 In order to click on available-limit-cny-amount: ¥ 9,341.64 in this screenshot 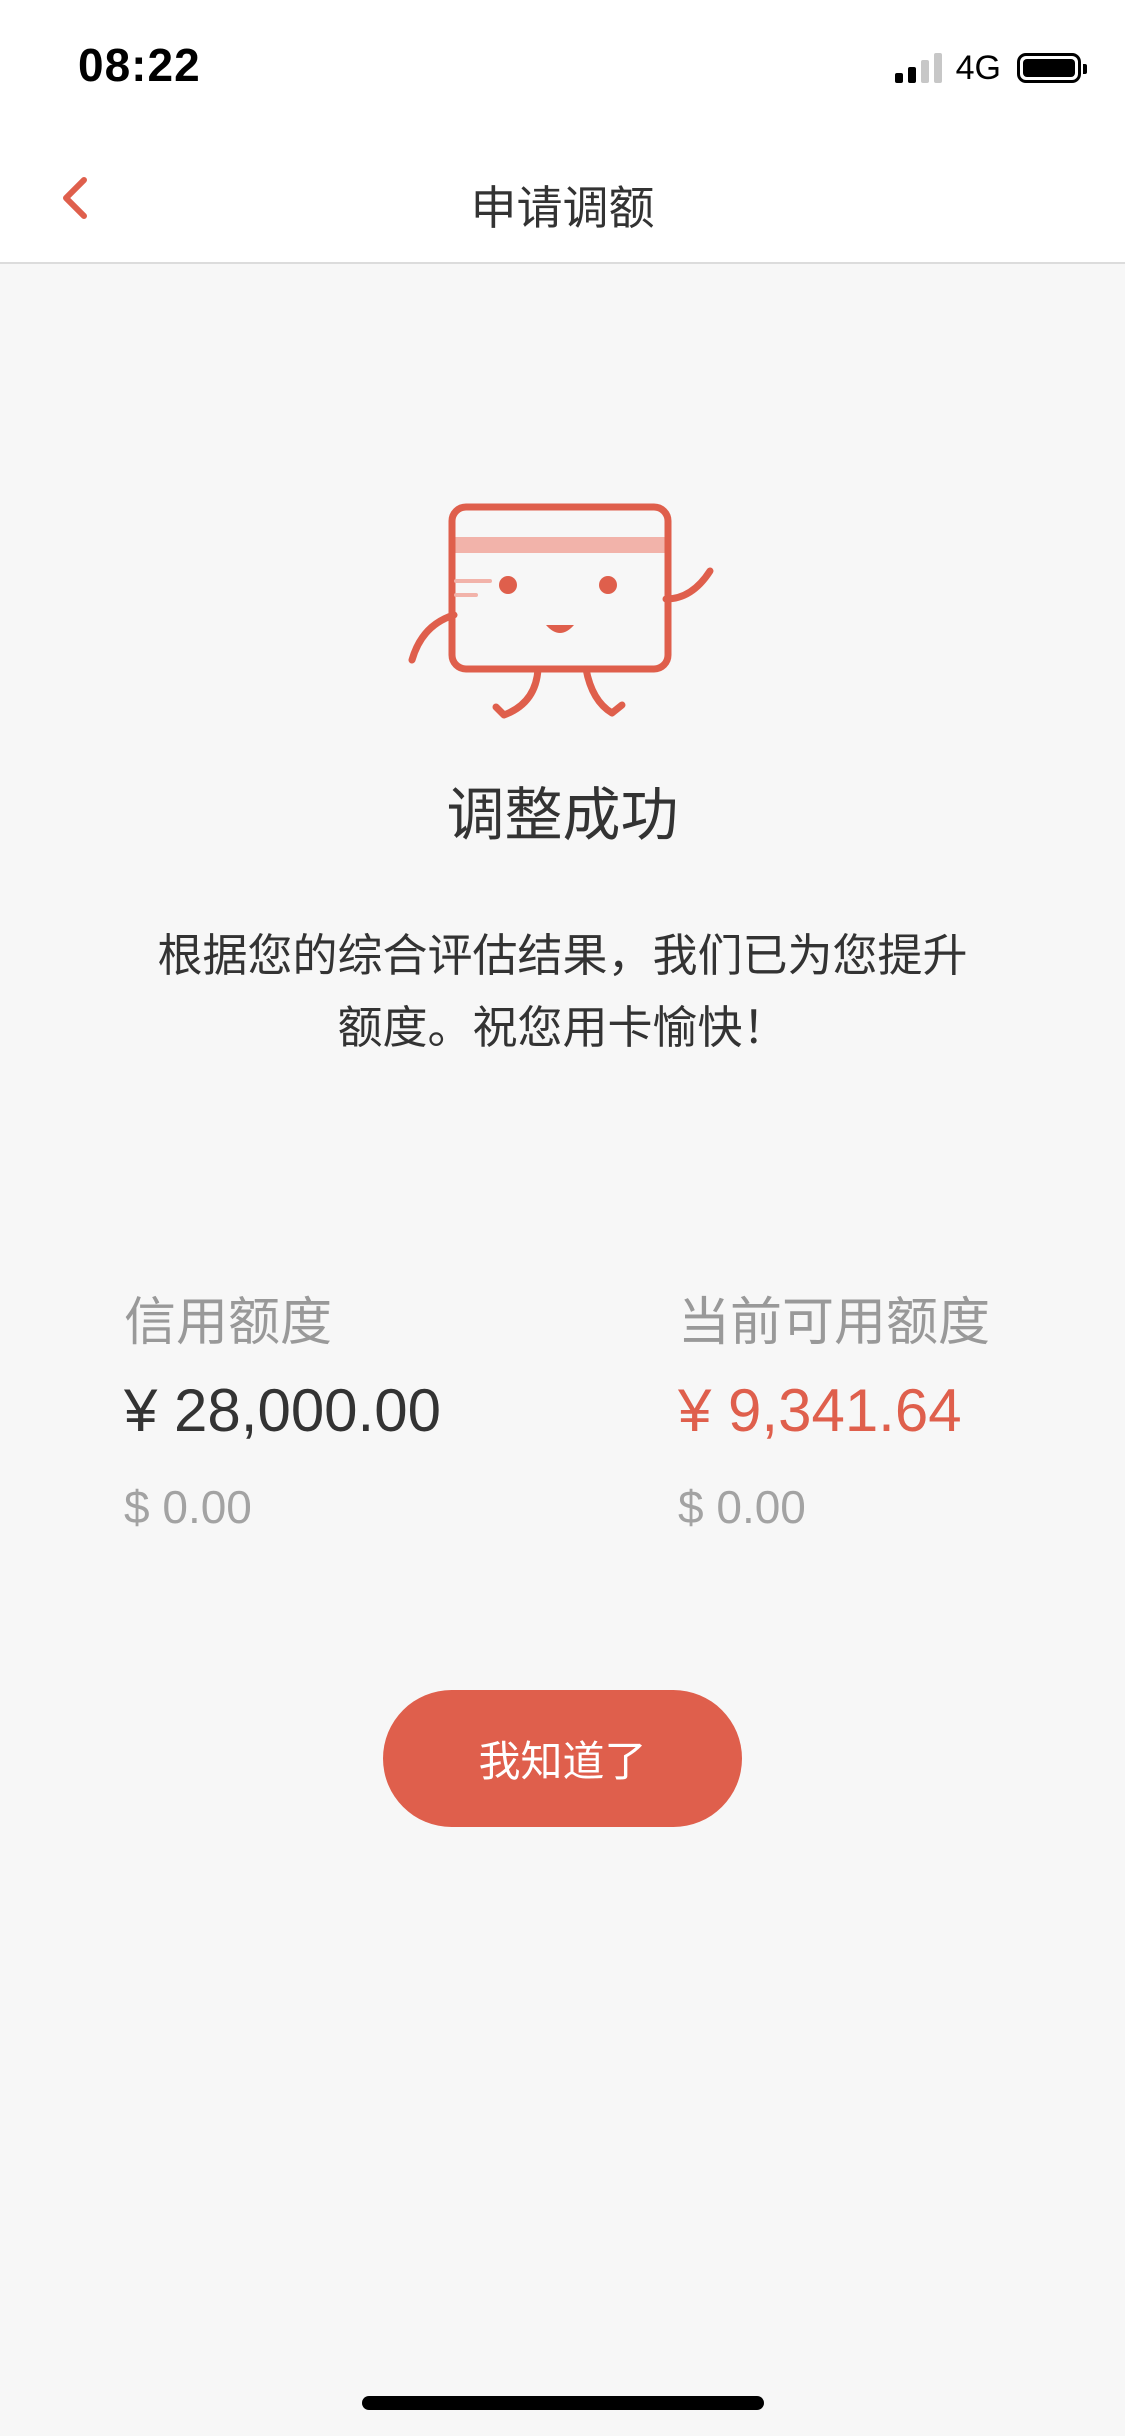, I will do `click(820, 1410)`.